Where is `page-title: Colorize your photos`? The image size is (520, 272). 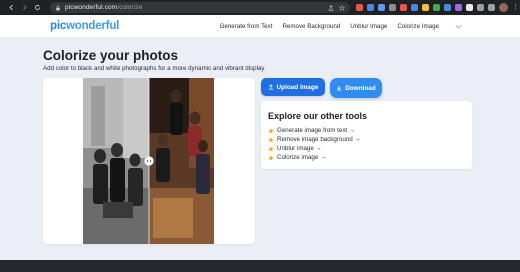 page-title: Colorize your photos is located at coordinates (110, 55).